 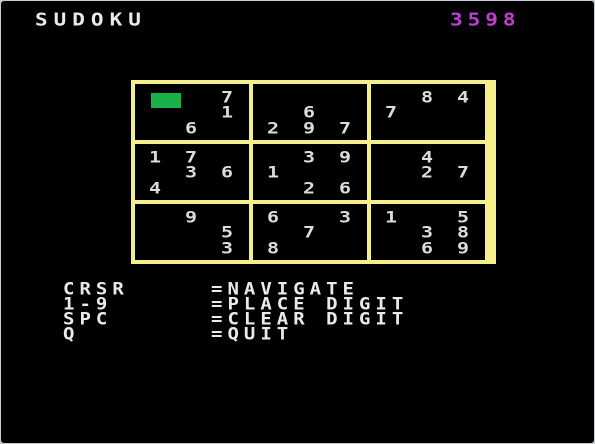 I want to click on help-action: =QUIT, so click(x=252, y=334).